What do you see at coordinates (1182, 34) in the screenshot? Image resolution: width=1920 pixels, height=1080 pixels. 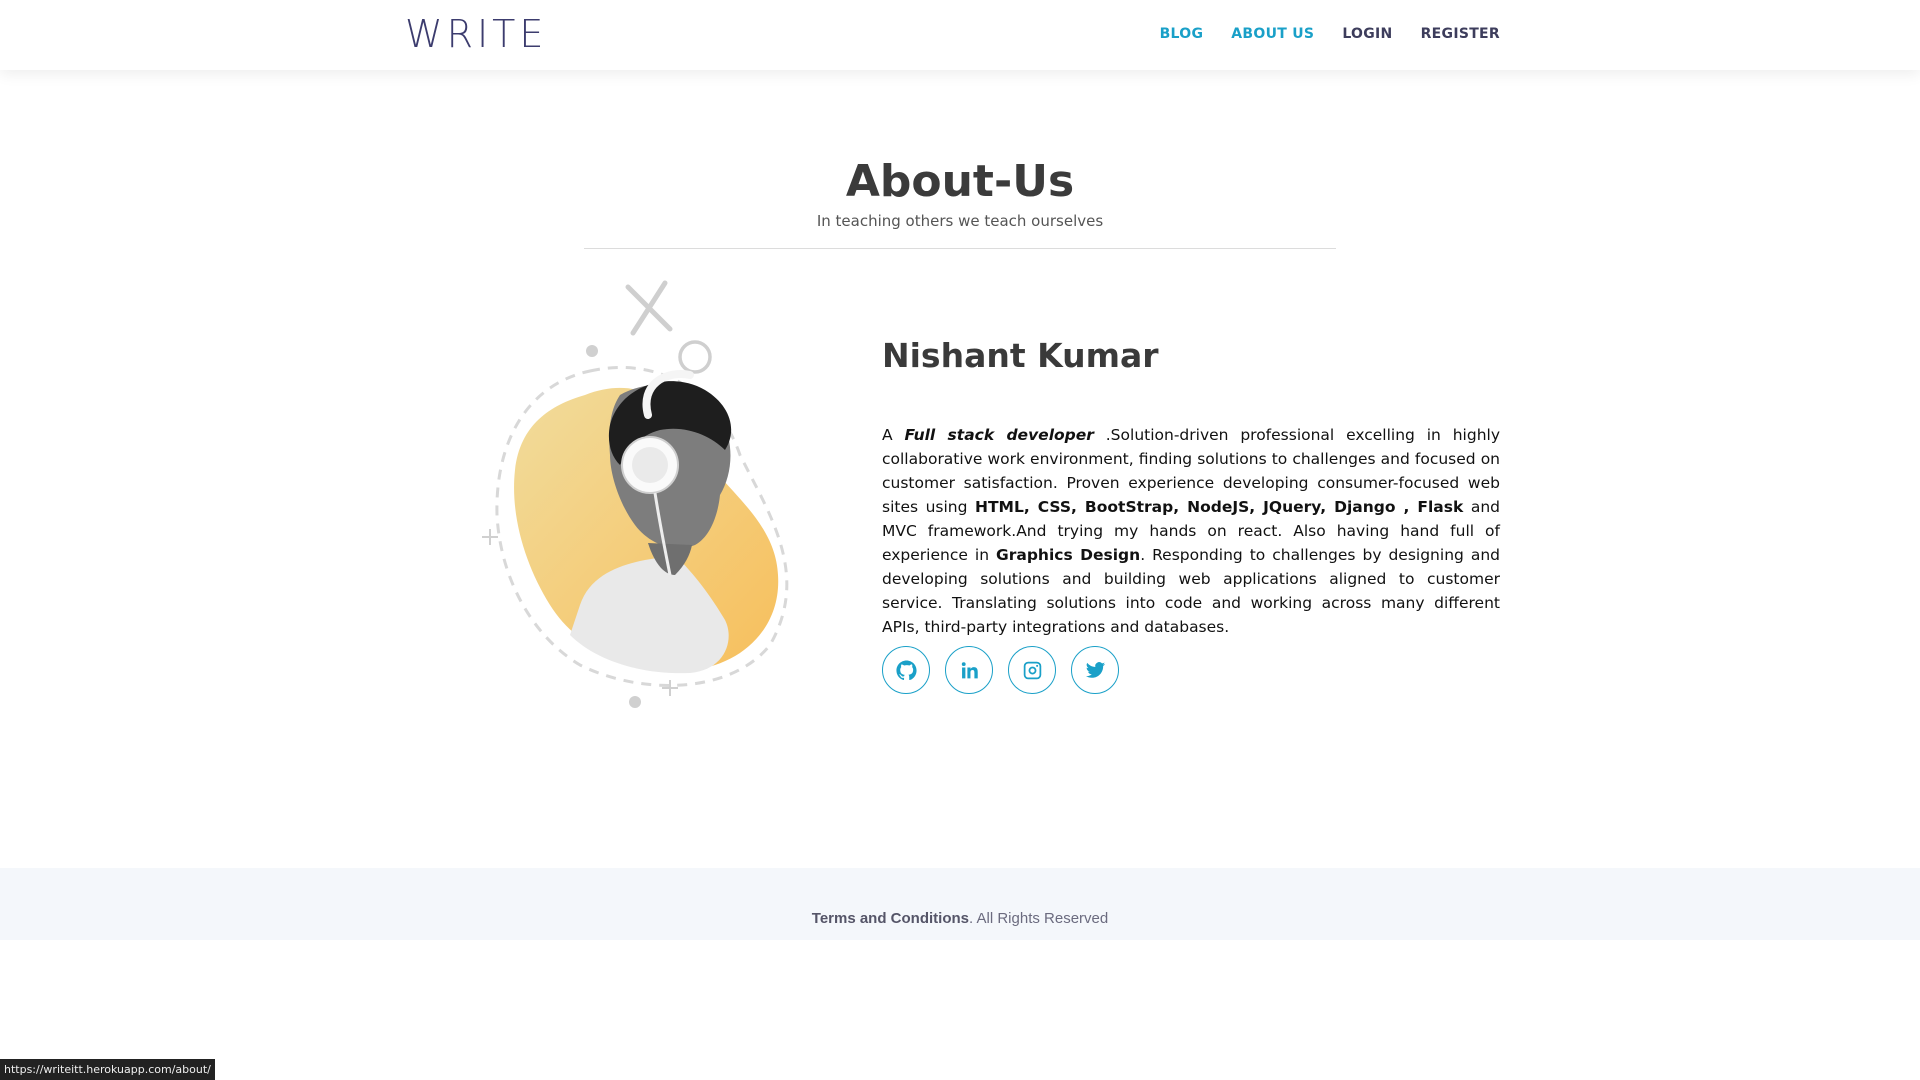 I see `nav-link-blog: BLOG` at bounding box center [1182, 34].